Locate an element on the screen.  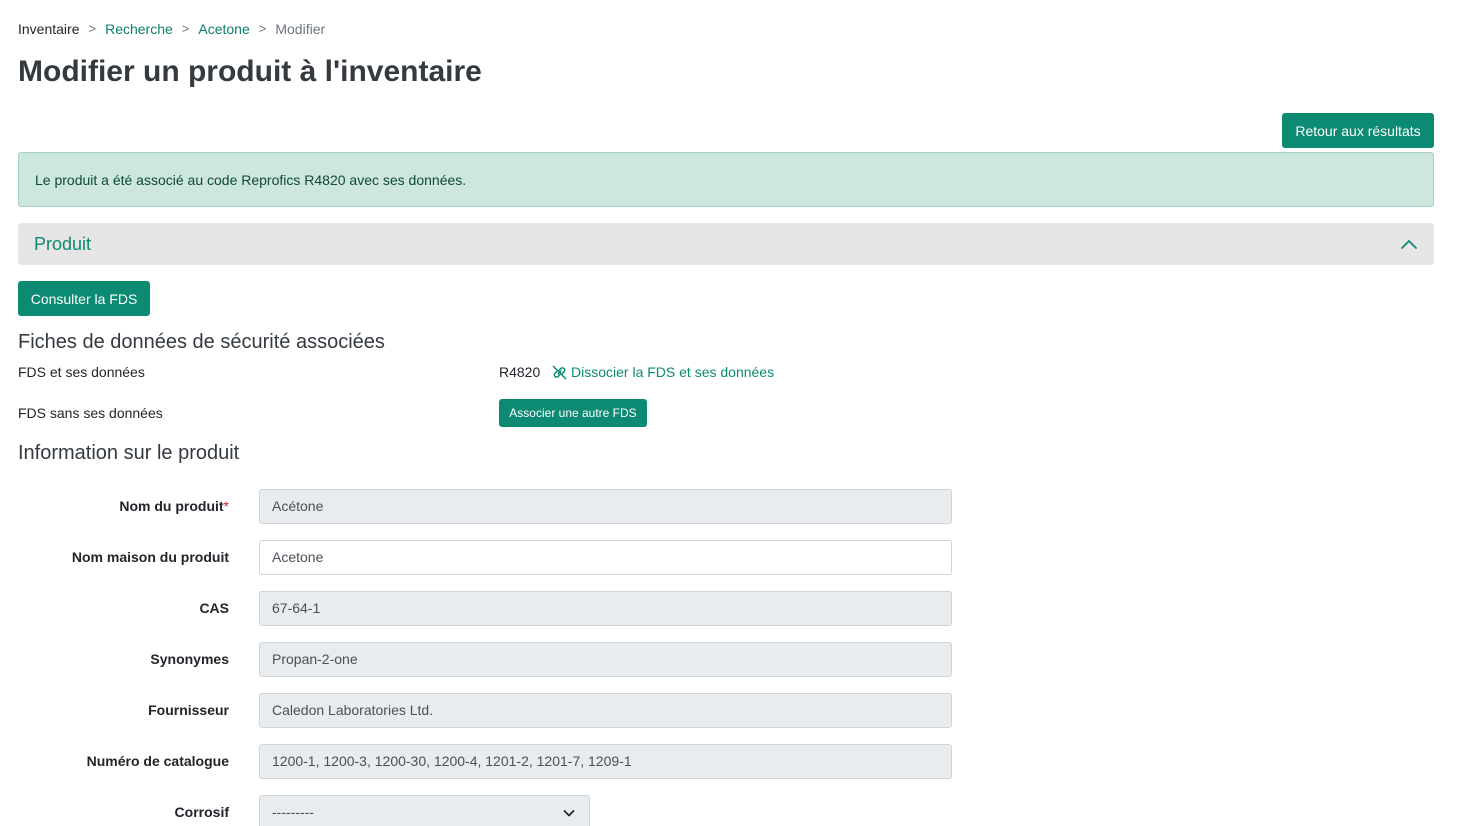
page-title: Modifier un produit à l'inventaire is located at coordinates (250, 71).